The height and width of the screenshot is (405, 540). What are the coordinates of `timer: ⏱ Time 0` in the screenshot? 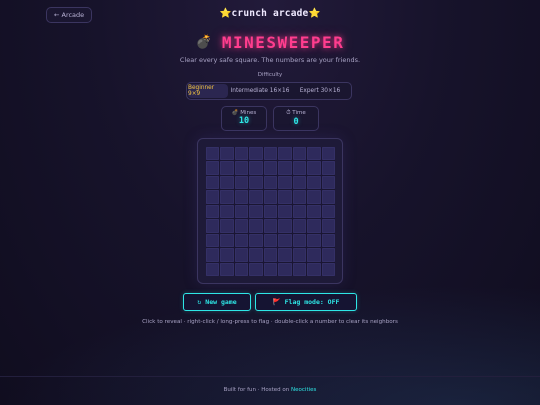 It's located at (296, 118).